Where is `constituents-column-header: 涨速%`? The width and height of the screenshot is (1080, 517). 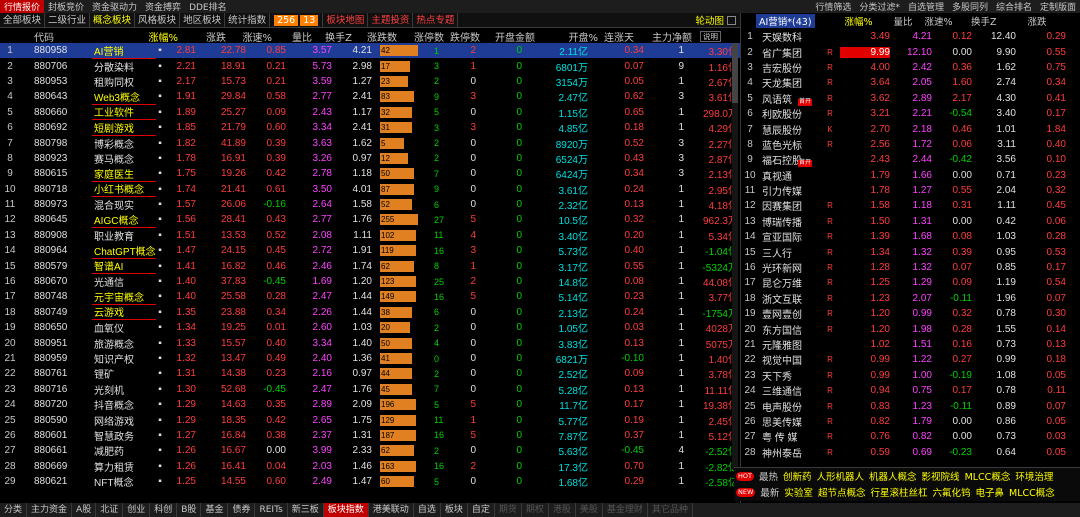 constituents-column-header: 涨速% is located at coordinates (933, 21).